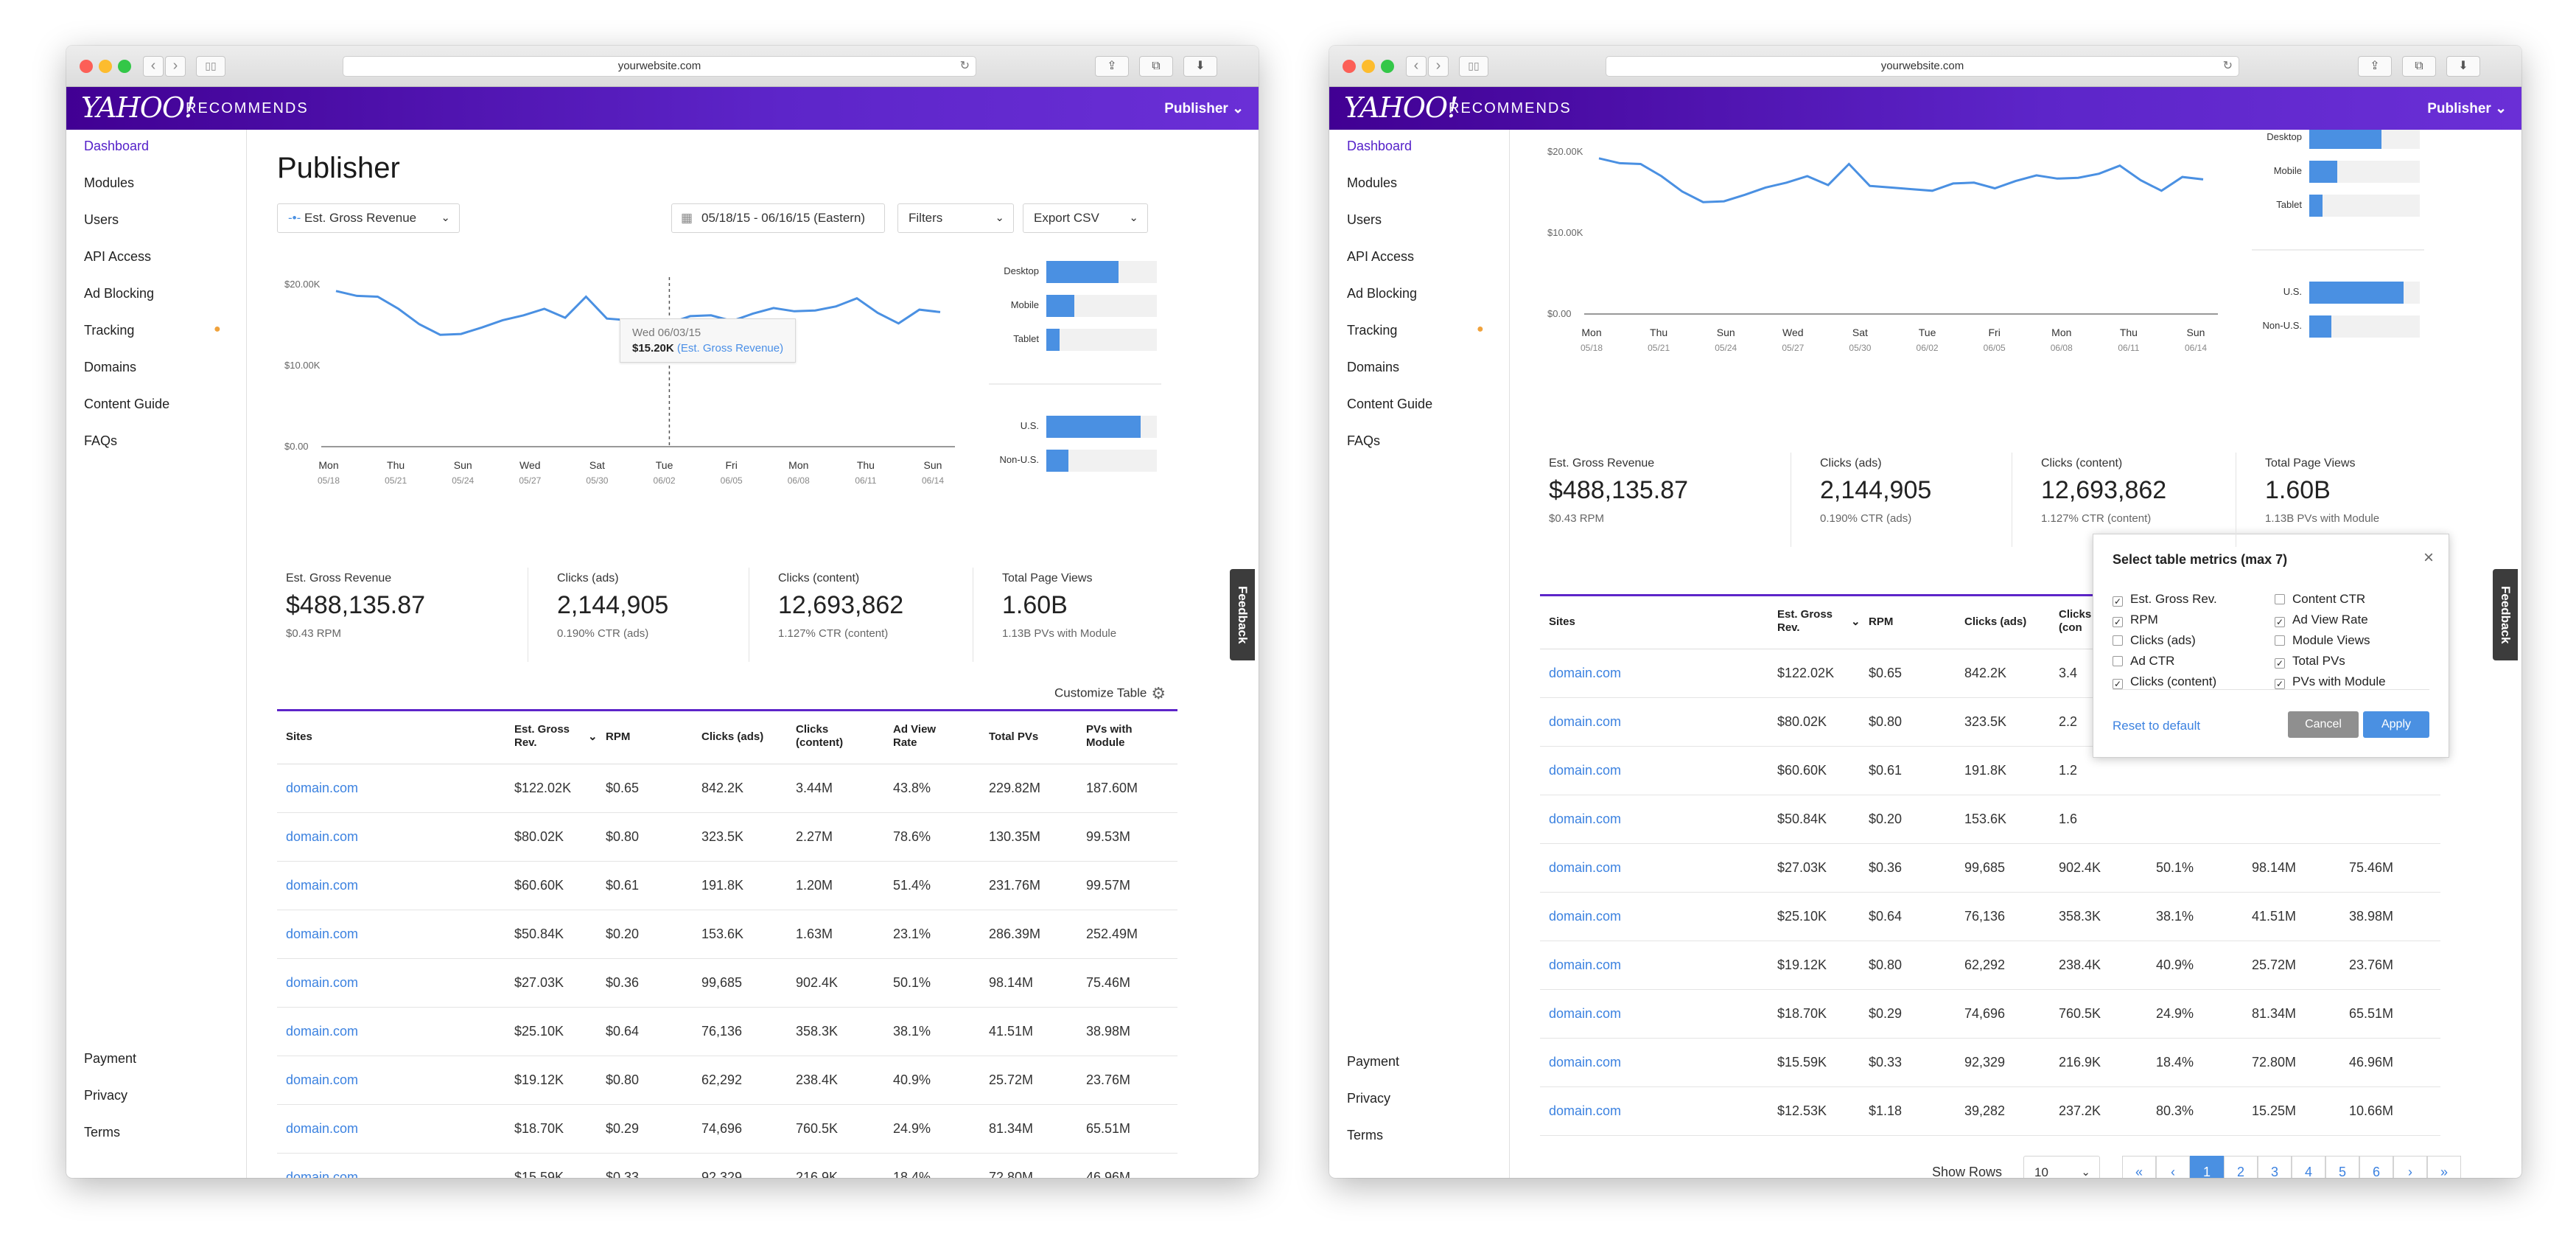 Image resolution: width=2576 pixels, height=1256 pixels. What do you see at coordinates (1110, 693) in the screenshot?
I see `customize-table-button: Customize Table ⚙` at bounding box center [1110, 693].